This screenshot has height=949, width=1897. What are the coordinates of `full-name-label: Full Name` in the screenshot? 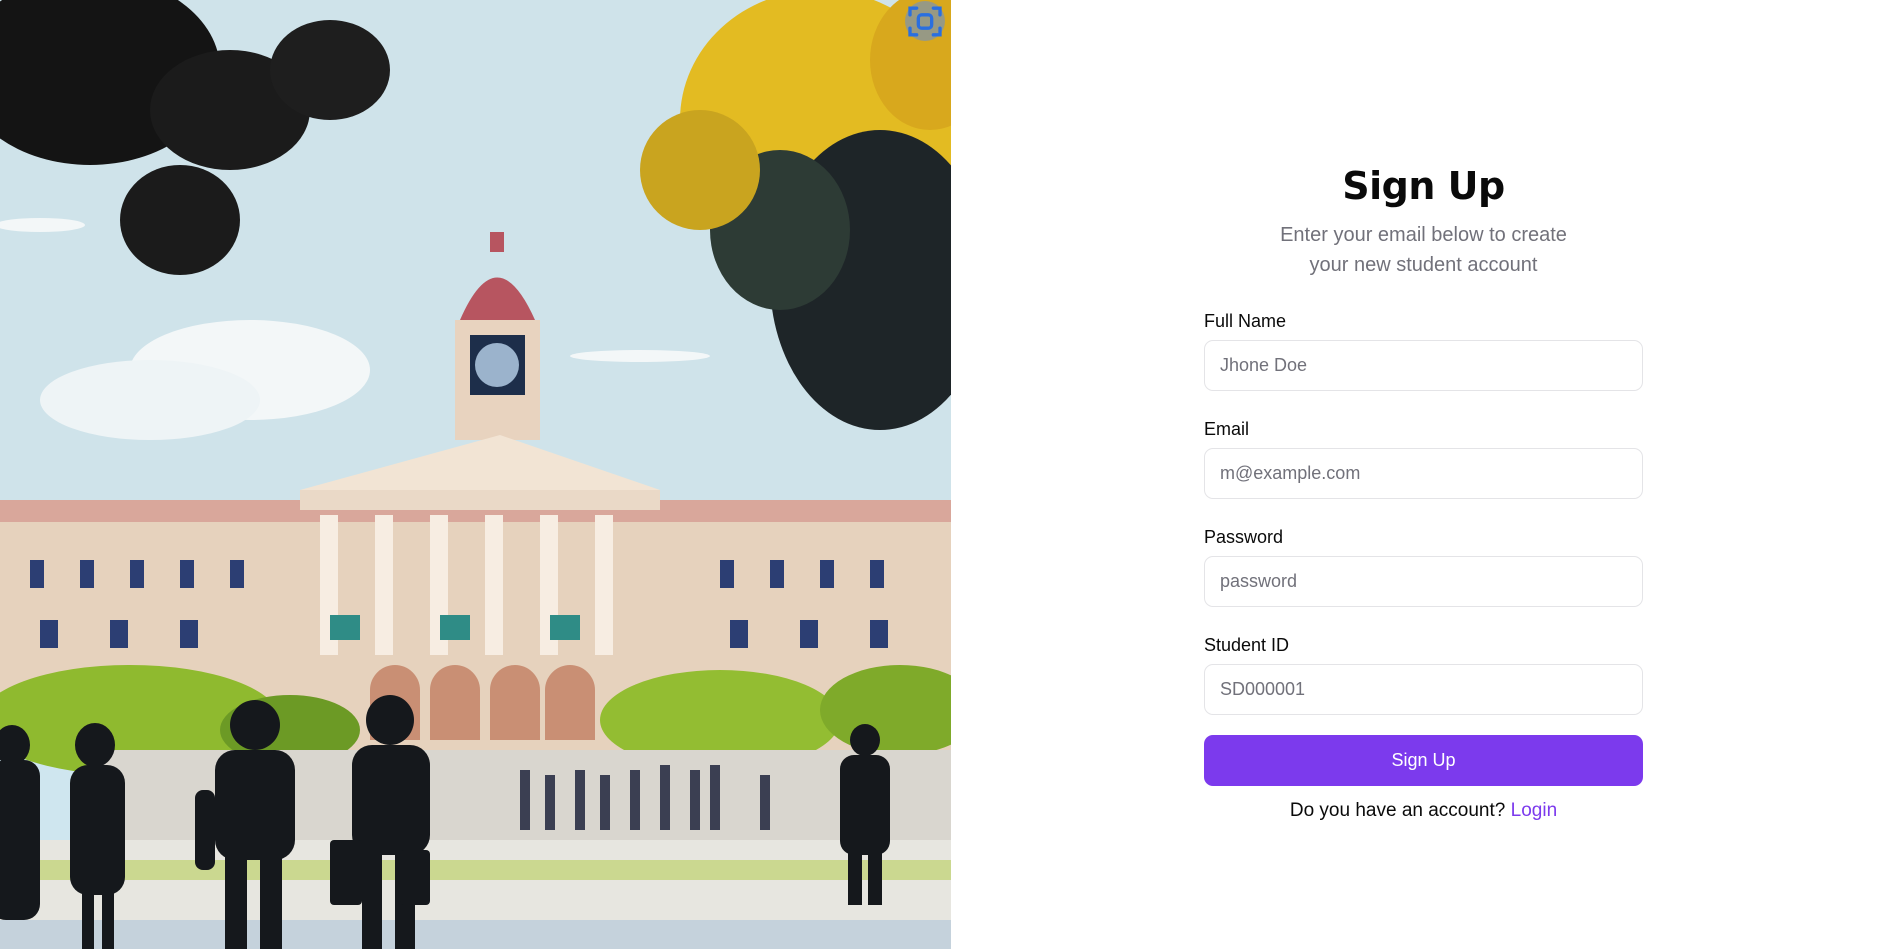 It's located at (1245, 321).